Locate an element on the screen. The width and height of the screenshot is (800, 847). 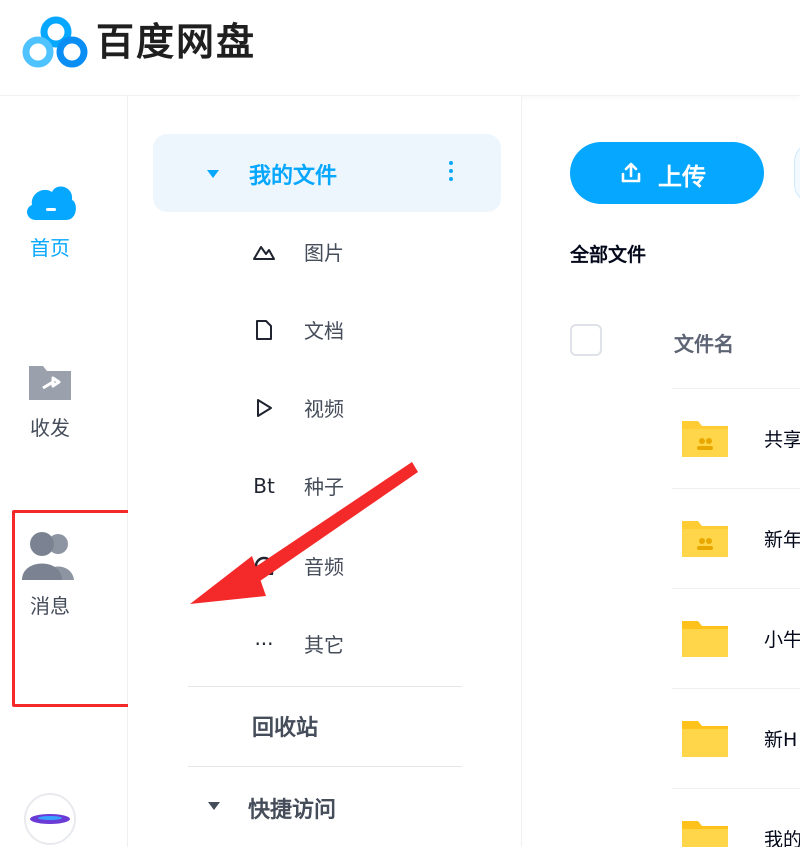
share-folder-icon is located at coordinates (50, 383).